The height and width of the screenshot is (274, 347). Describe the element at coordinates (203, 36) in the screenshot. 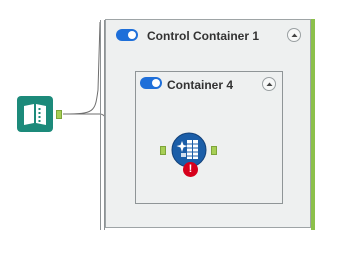

I see `control-container-title: Control Container 1` at that location.